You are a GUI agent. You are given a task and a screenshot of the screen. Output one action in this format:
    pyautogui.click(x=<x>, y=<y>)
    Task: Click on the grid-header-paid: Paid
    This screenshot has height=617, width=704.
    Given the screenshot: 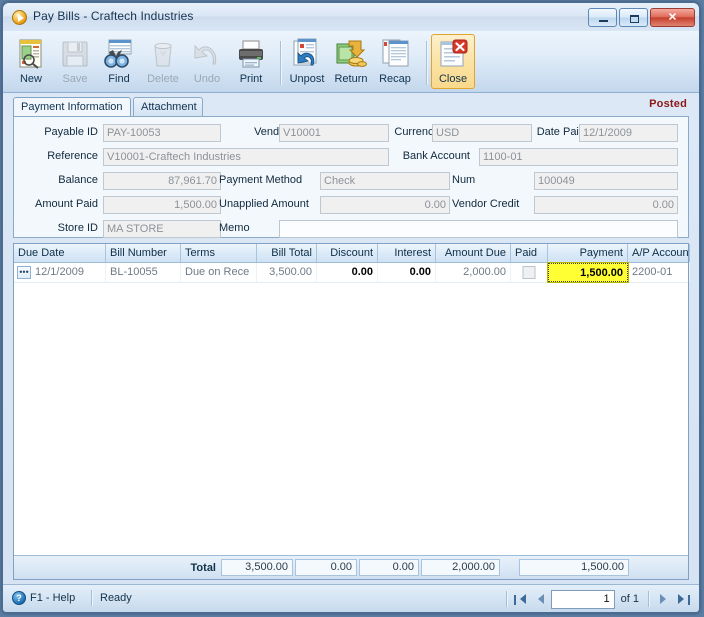 What is the action you would take?
    pyautogui.click(x=529, y=253)
    